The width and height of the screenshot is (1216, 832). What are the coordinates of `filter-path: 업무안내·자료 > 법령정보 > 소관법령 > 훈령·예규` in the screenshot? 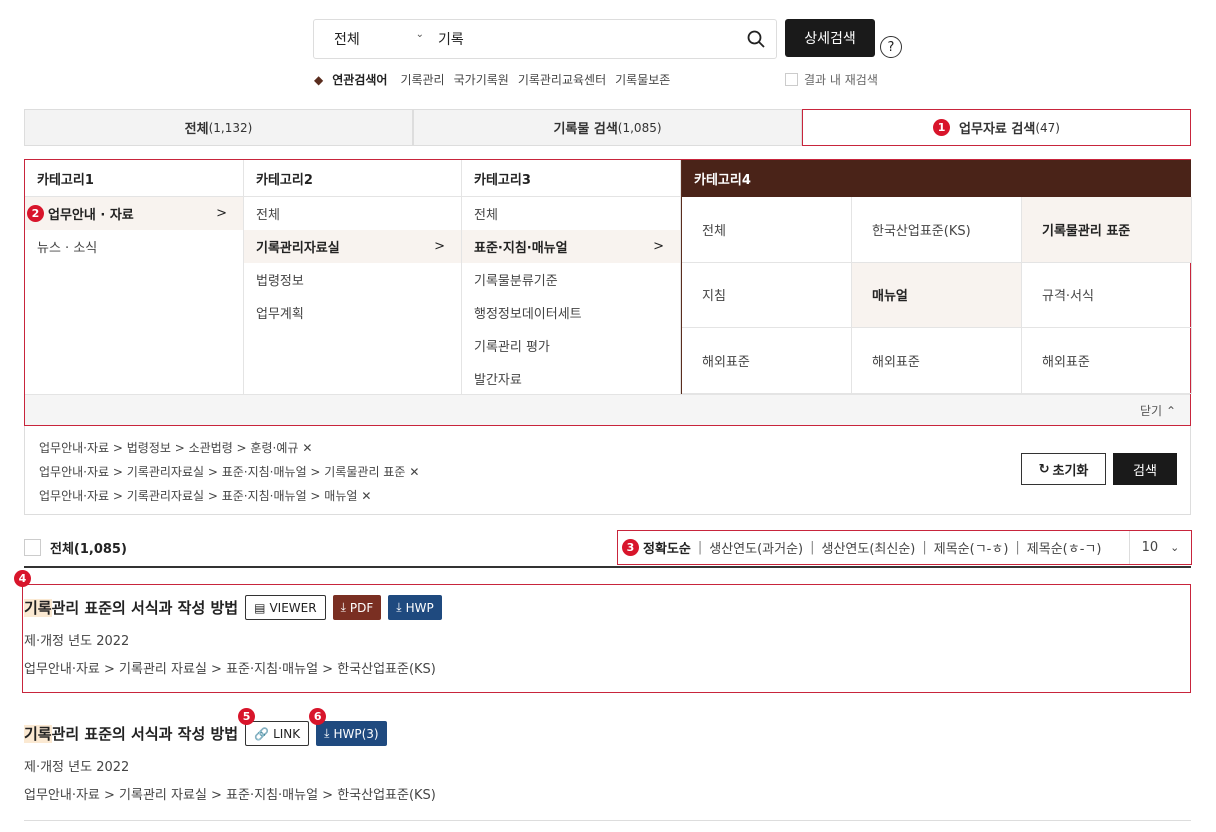 It's located at (169, 448).